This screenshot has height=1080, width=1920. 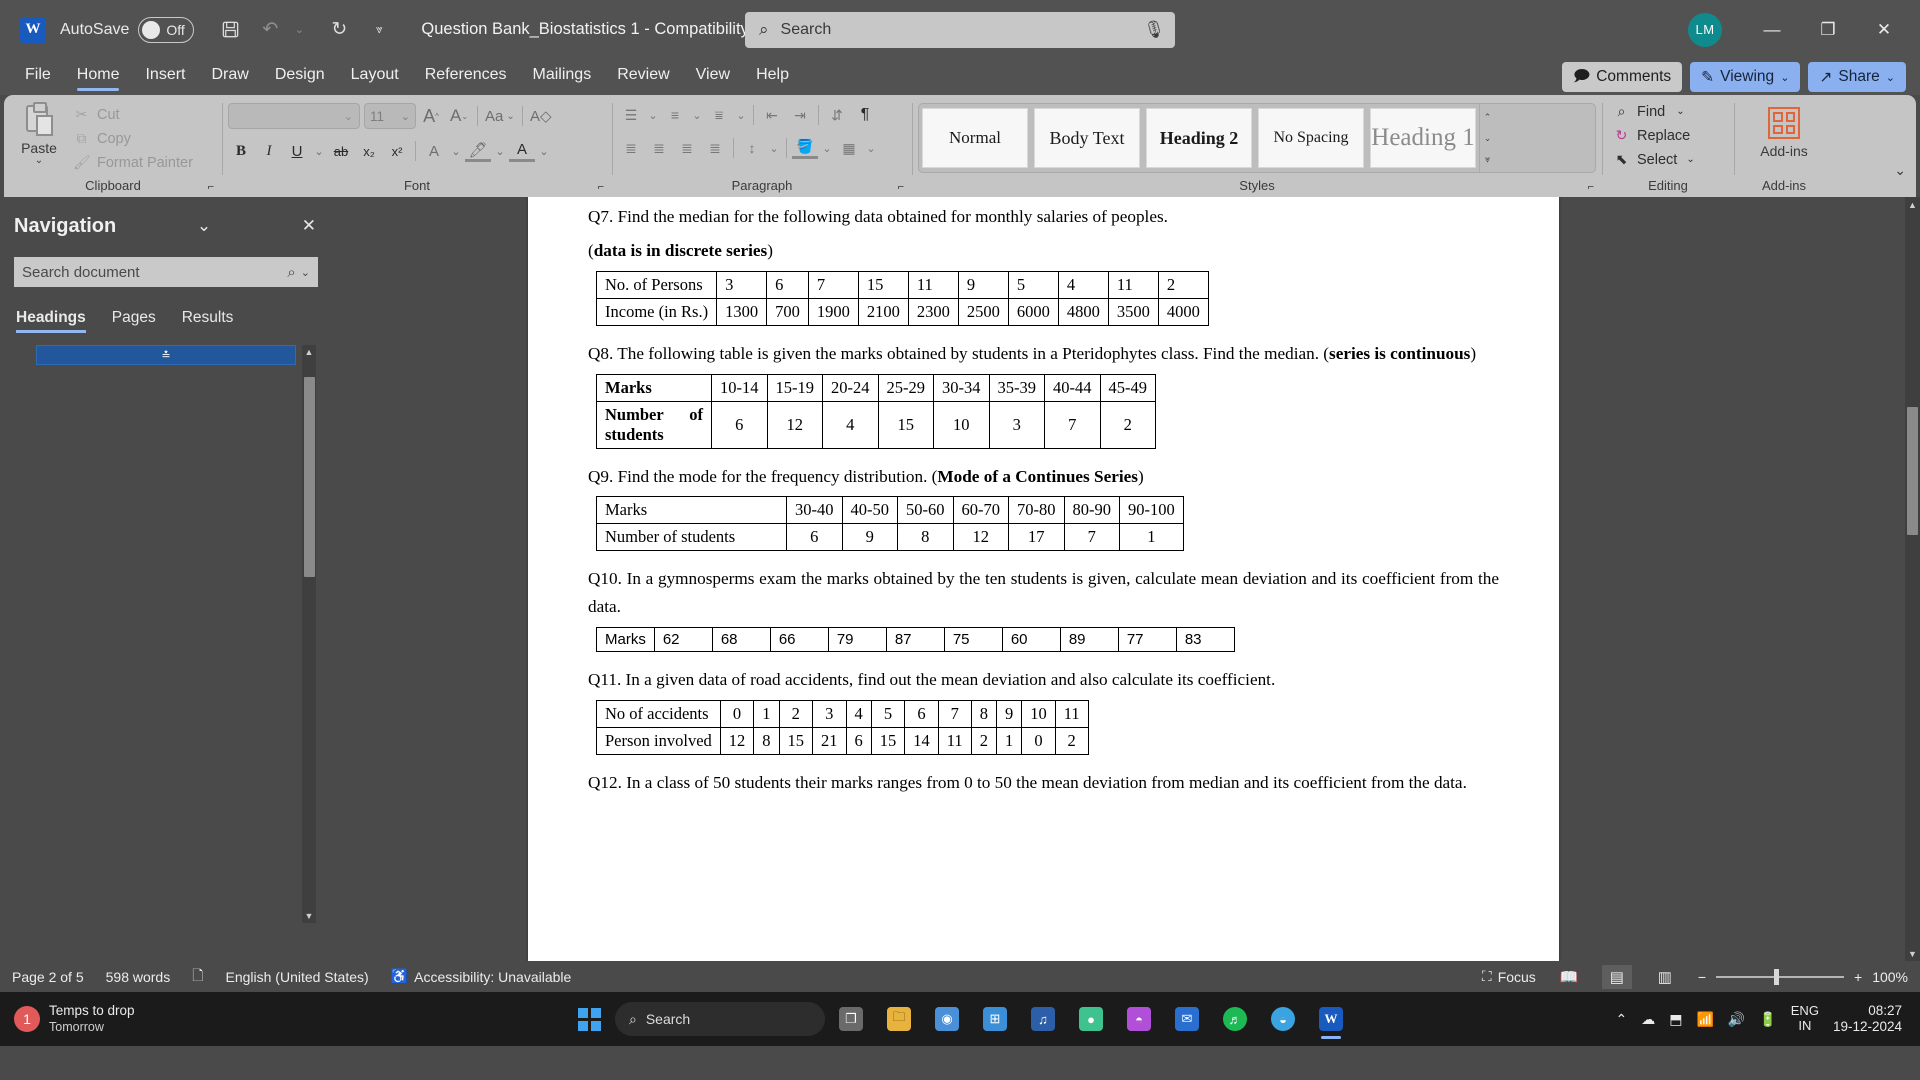 I want to click on sort-icon: ⇵, so click(x=837, y=115).